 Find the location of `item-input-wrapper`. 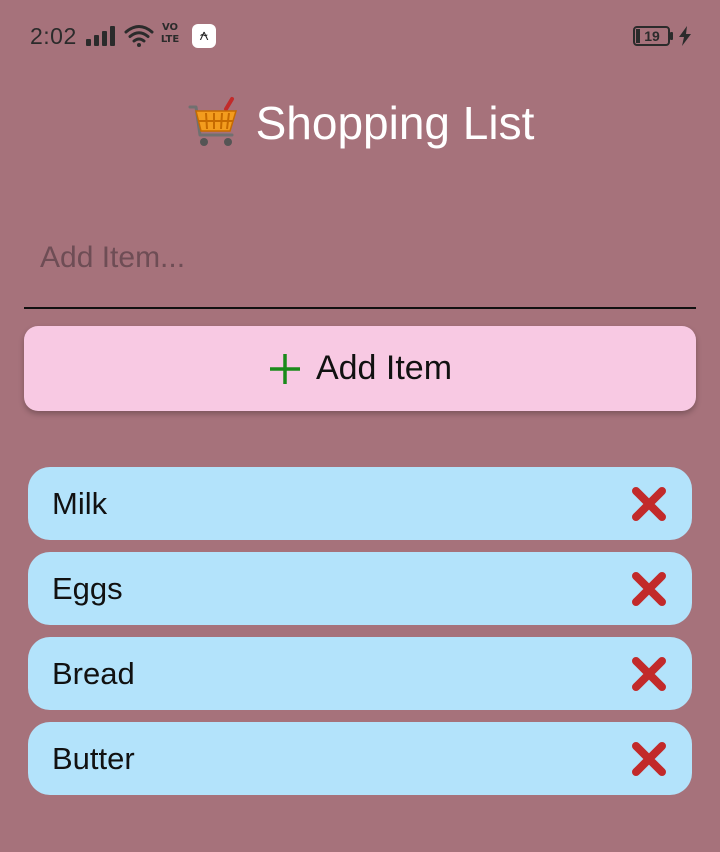

item-input-wrapper is located at coordinates (360, 265).